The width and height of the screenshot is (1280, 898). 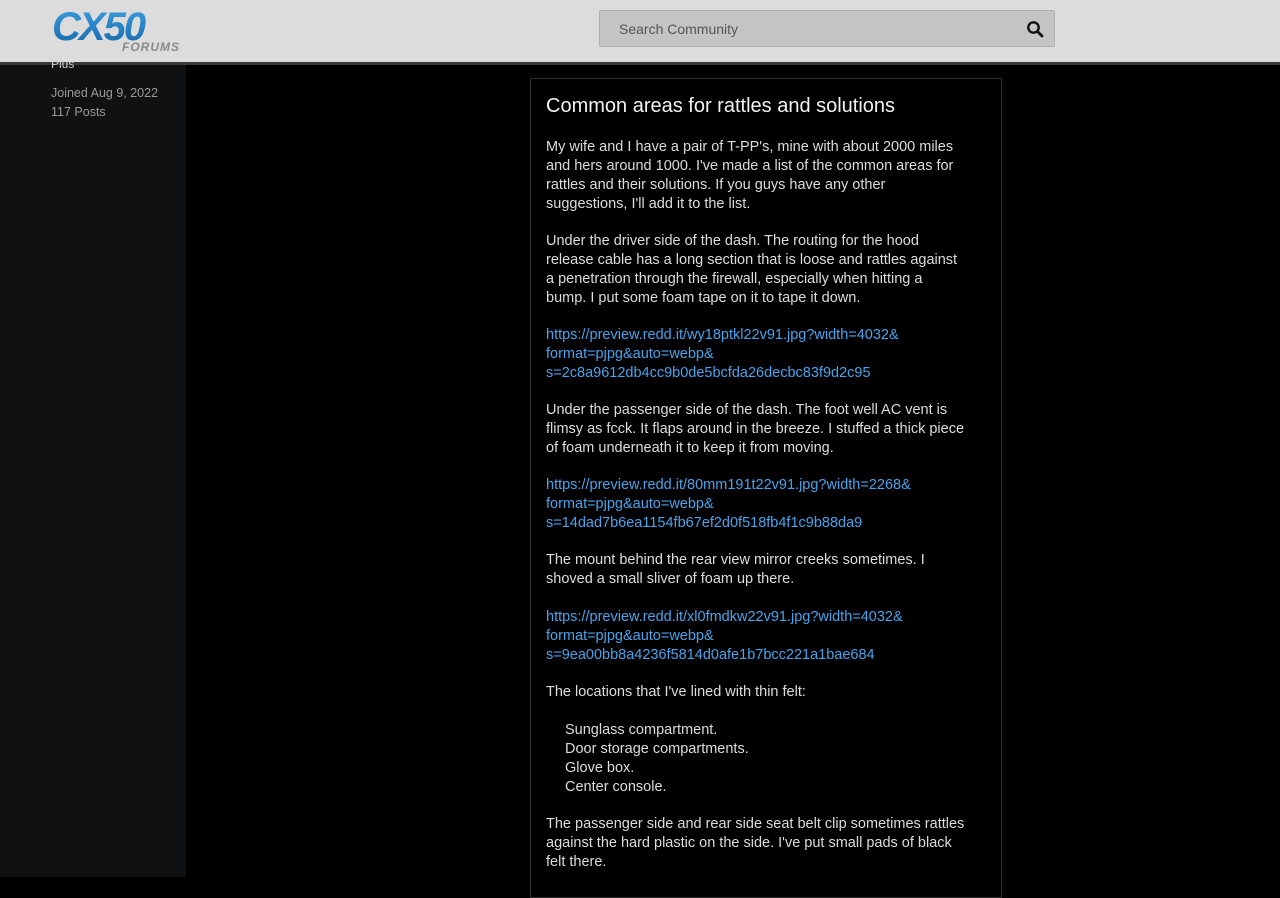 What do you see at coordinates (93, 467) in the screenshot?
I see `author-sidebar: Plus Joined Aug 9, 2022 117 Posts` at bounding box center [93, 467].